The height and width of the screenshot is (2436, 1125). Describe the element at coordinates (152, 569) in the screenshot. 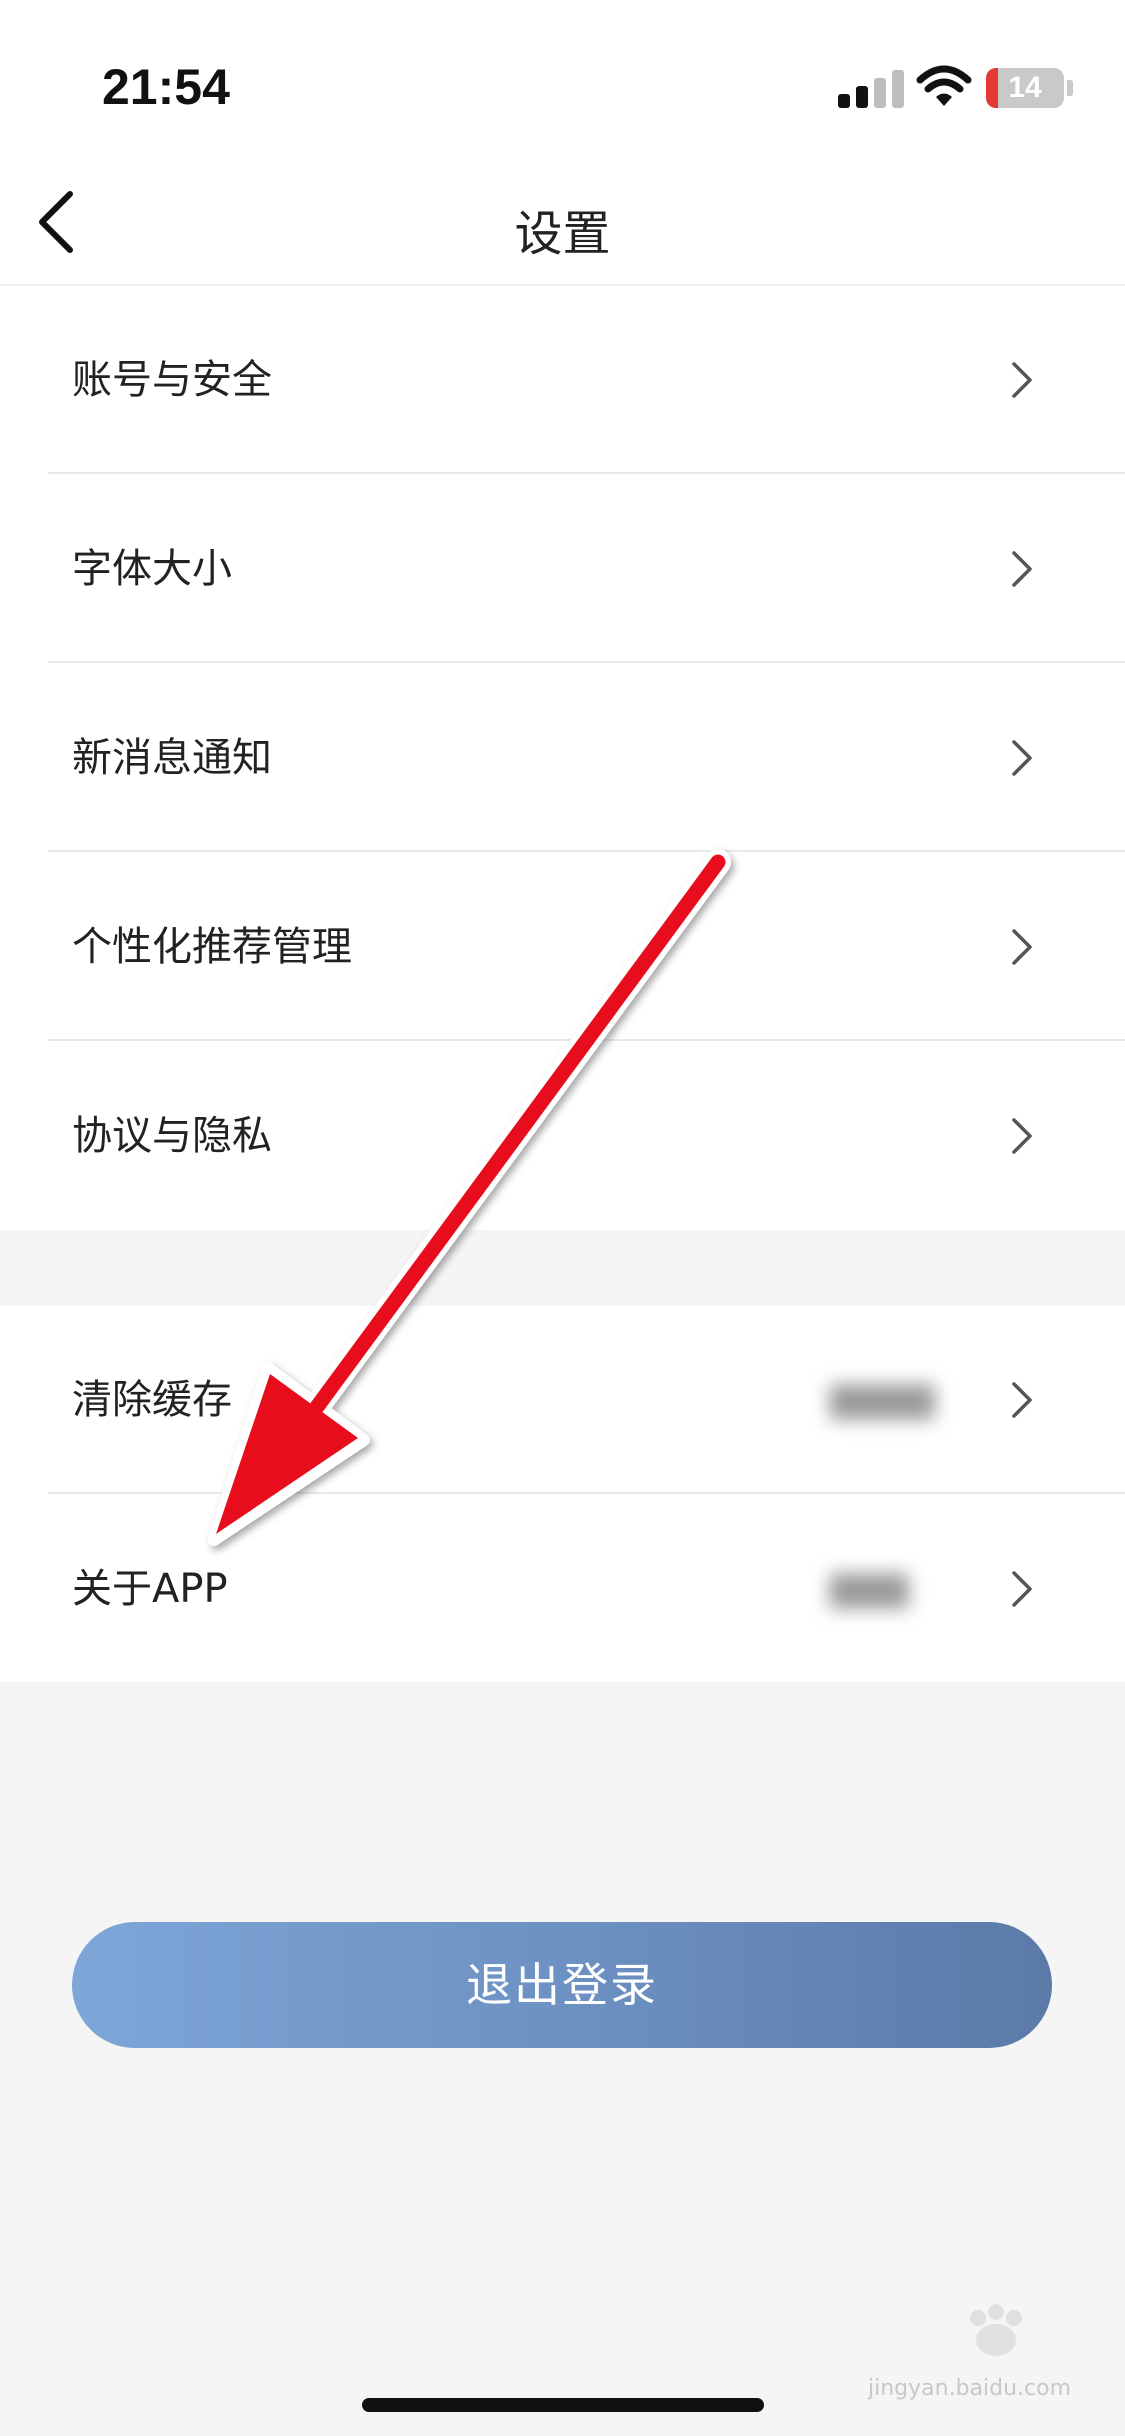

I see `settings-item-label: 字体大小` at that location.